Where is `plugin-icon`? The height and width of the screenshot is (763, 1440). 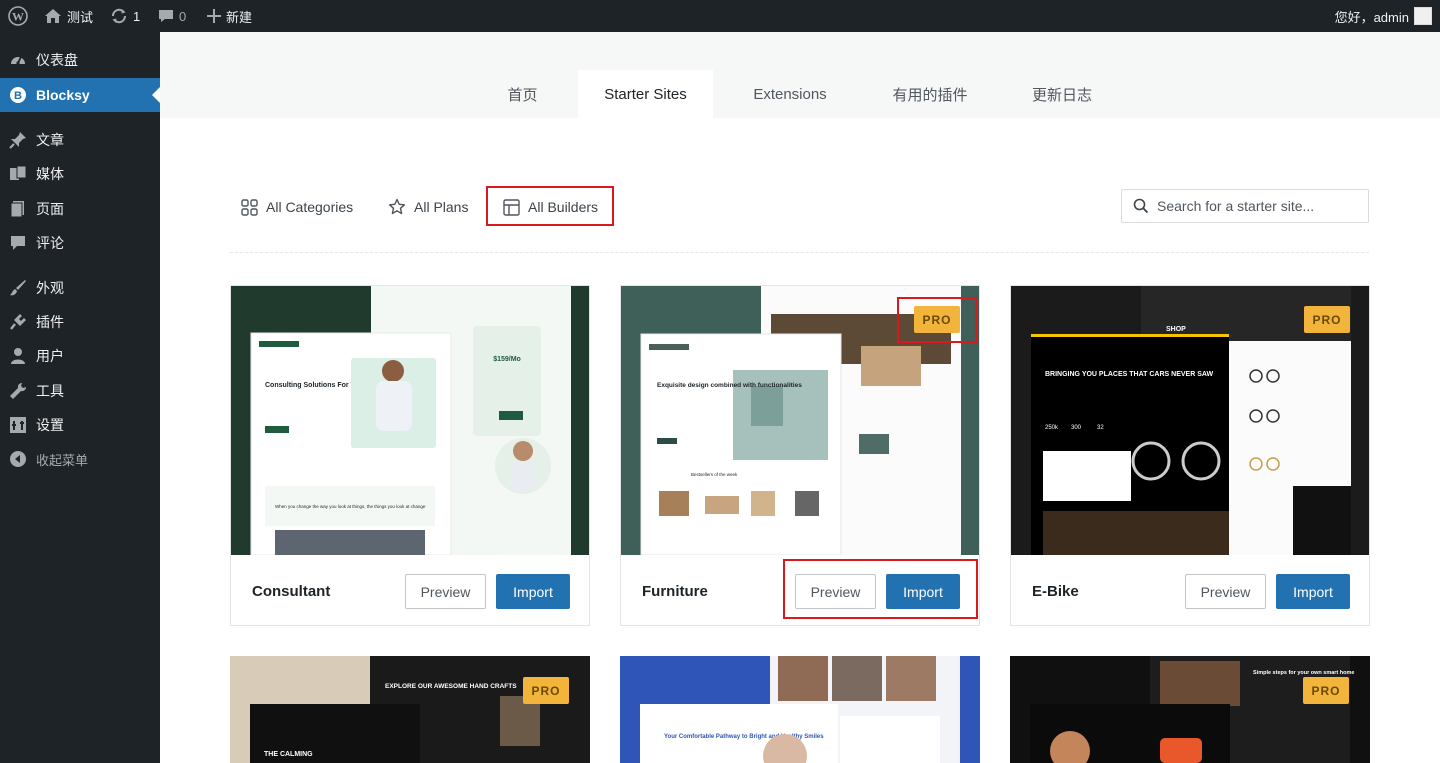 plugin-icon is located at coordinates (18, 322).